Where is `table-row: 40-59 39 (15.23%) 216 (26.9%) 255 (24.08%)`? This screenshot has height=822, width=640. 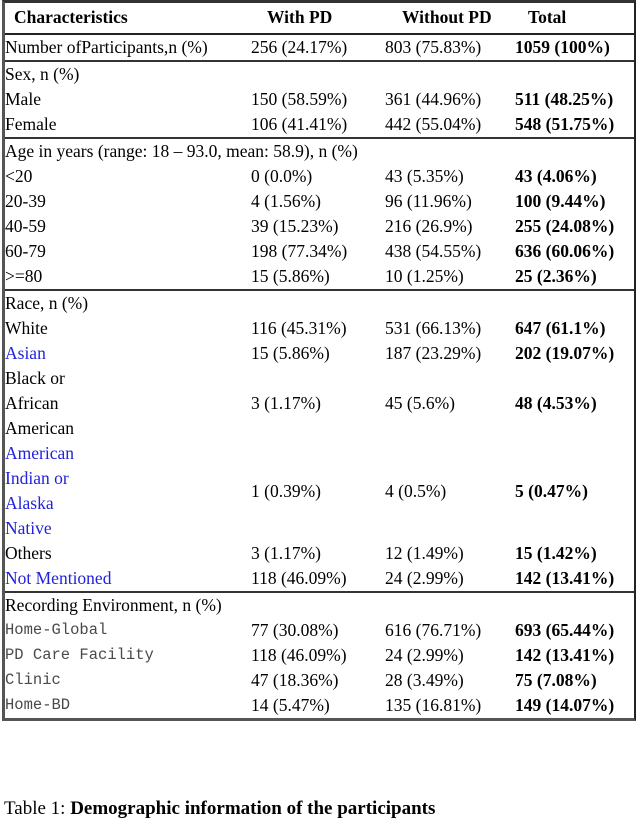 table-row: 40-59 39 (15.23%) 216 (26.9%) 255 (24.08%) is located at coordinates (319, 226).